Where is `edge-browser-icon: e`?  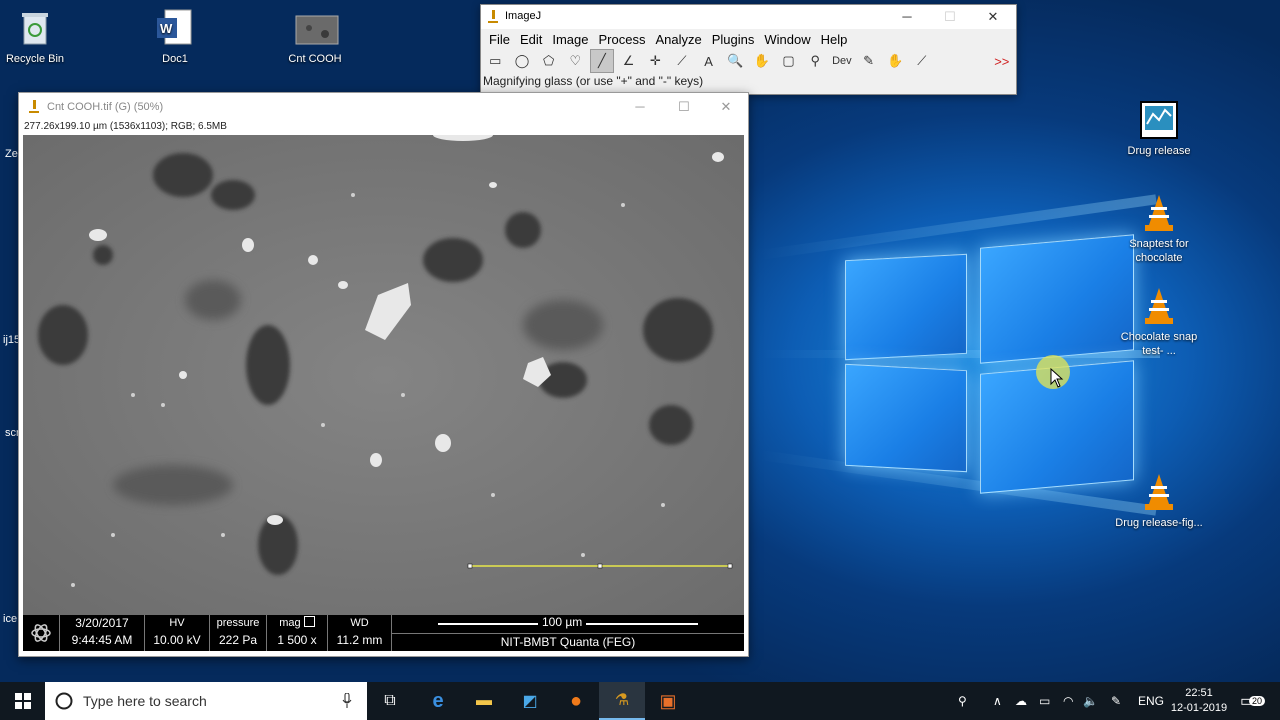 edge-browser-icon: e is located at coordinates (438, 700).